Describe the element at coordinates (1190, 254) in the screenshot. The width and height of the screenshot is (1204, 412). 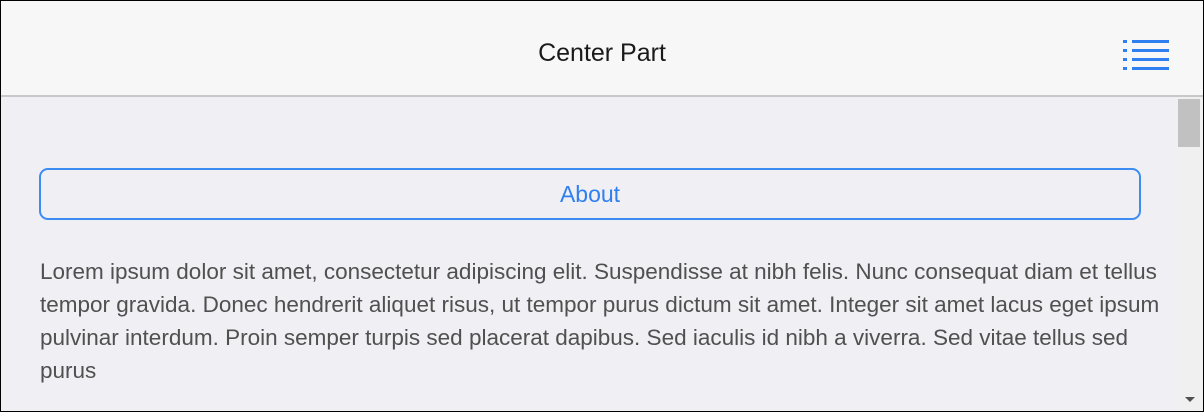
I see `vertical-scrollbar` at that location.